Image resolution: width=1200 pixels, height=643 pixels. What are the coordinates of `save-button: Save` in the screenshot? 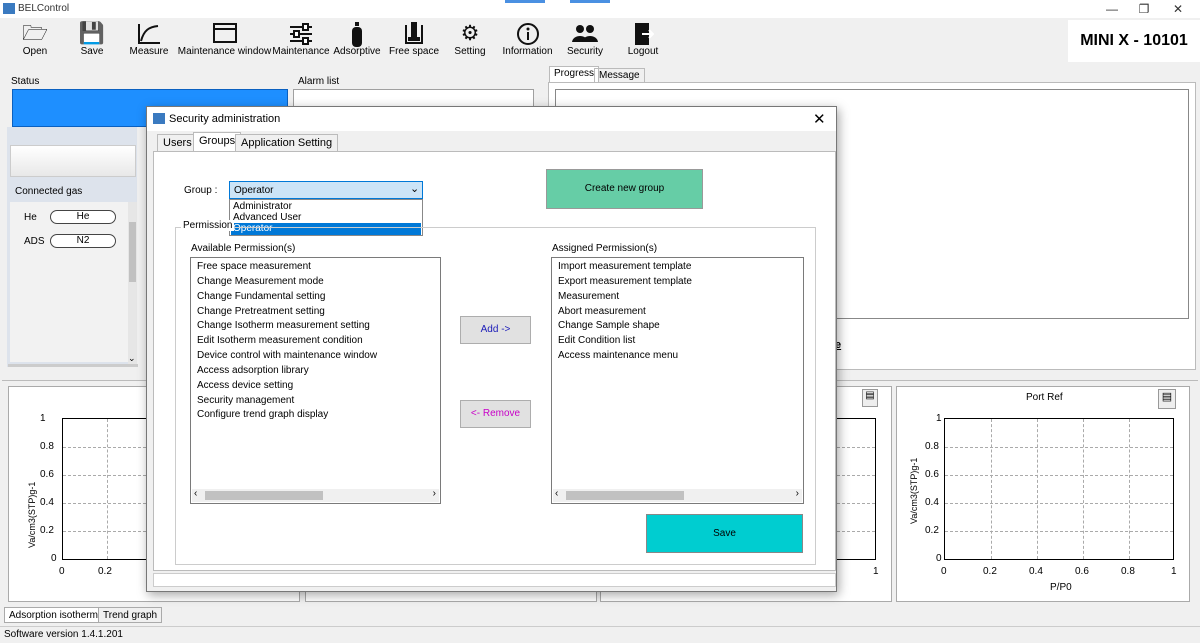 It's located at (724, 533).